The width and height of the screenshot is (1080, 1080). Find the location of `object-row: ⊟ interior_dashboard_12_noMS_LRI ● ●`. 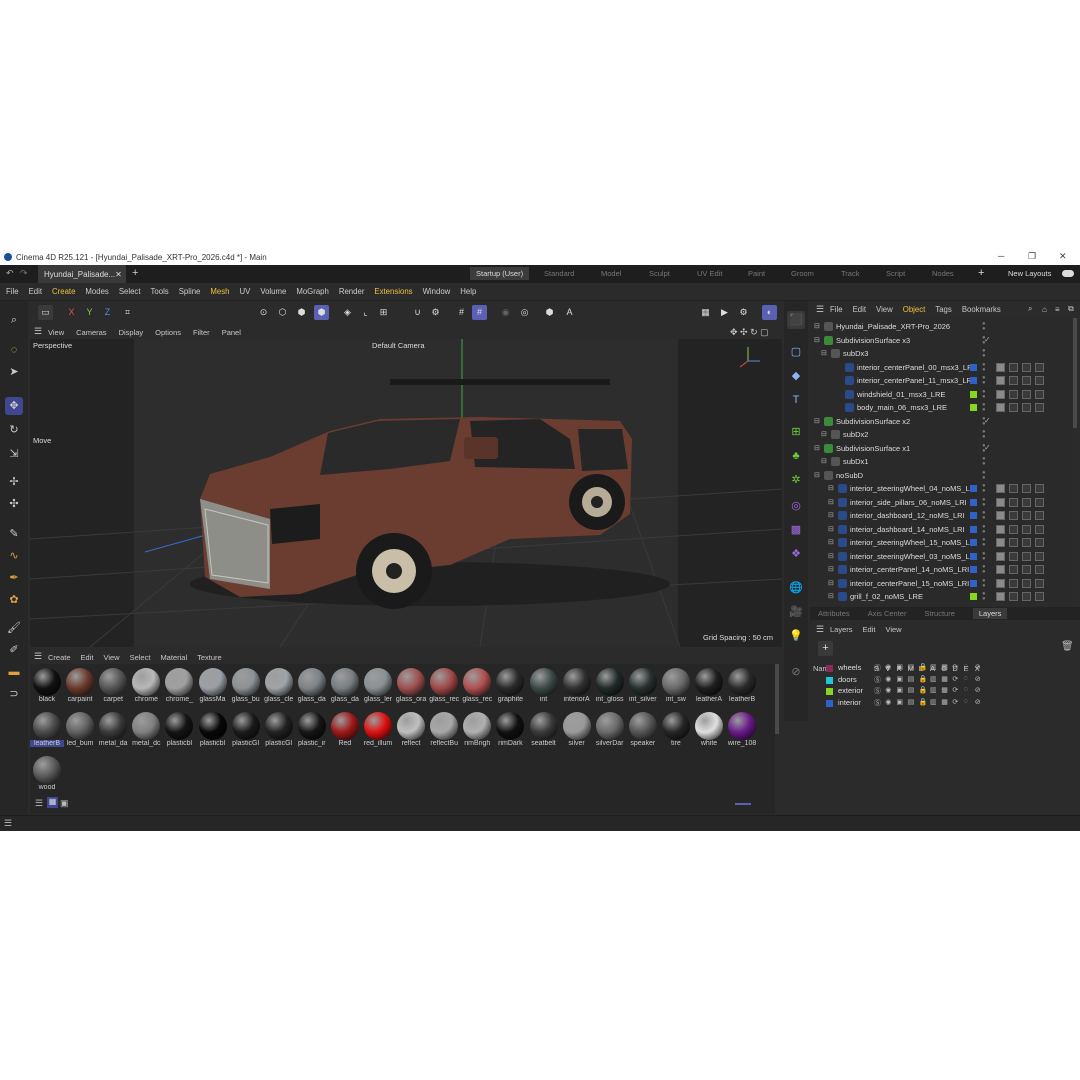

object-row: ⊟ interior_dashboard_12_noMS_LRI ● ● is located at coordinates (941, 516).